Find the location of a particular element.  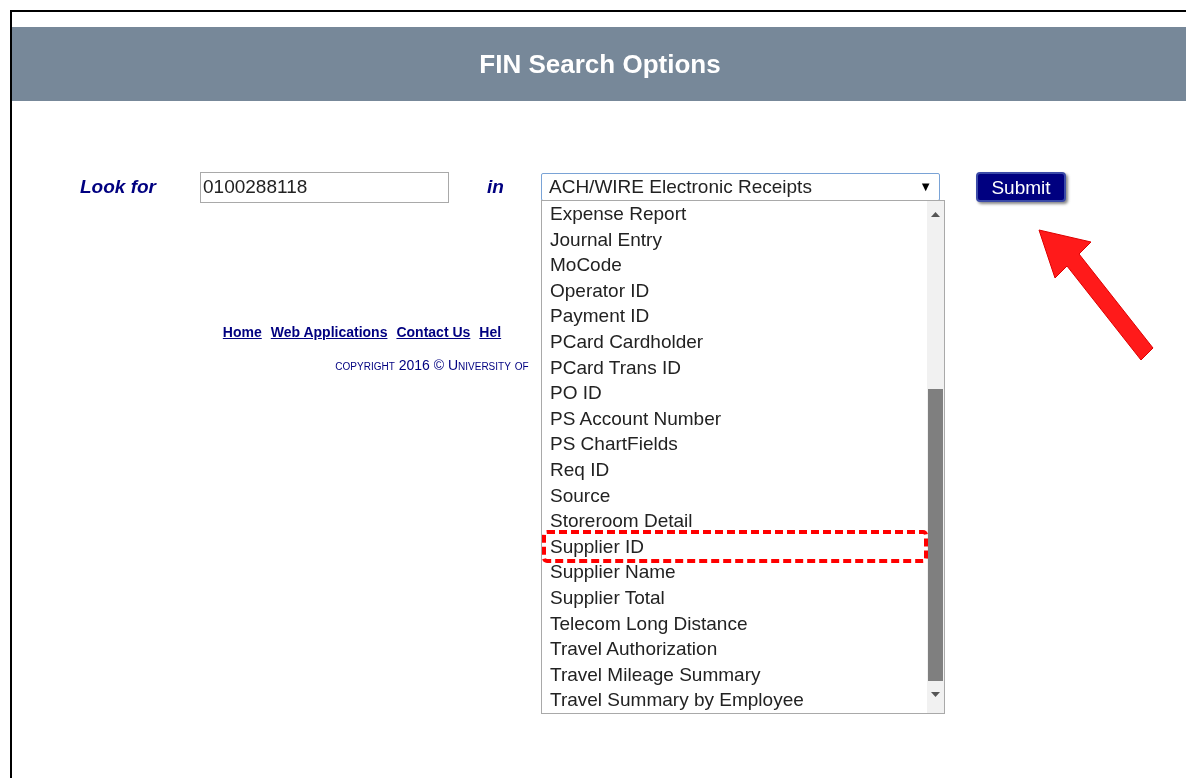

scrollbar is located at coordinates (935, 457).